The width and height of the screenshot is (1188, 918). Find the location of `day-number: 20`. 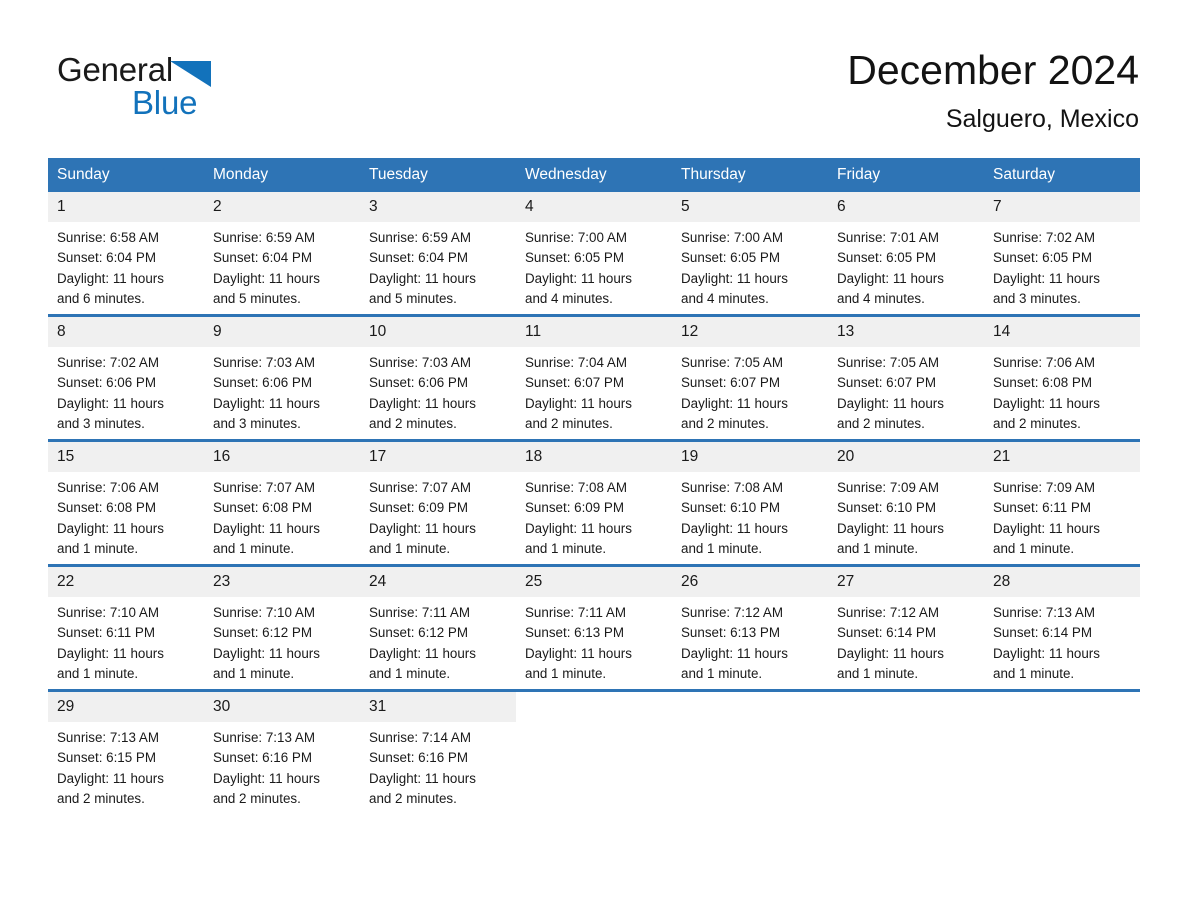

day-number: 20 is located at coordinates (906, 457).